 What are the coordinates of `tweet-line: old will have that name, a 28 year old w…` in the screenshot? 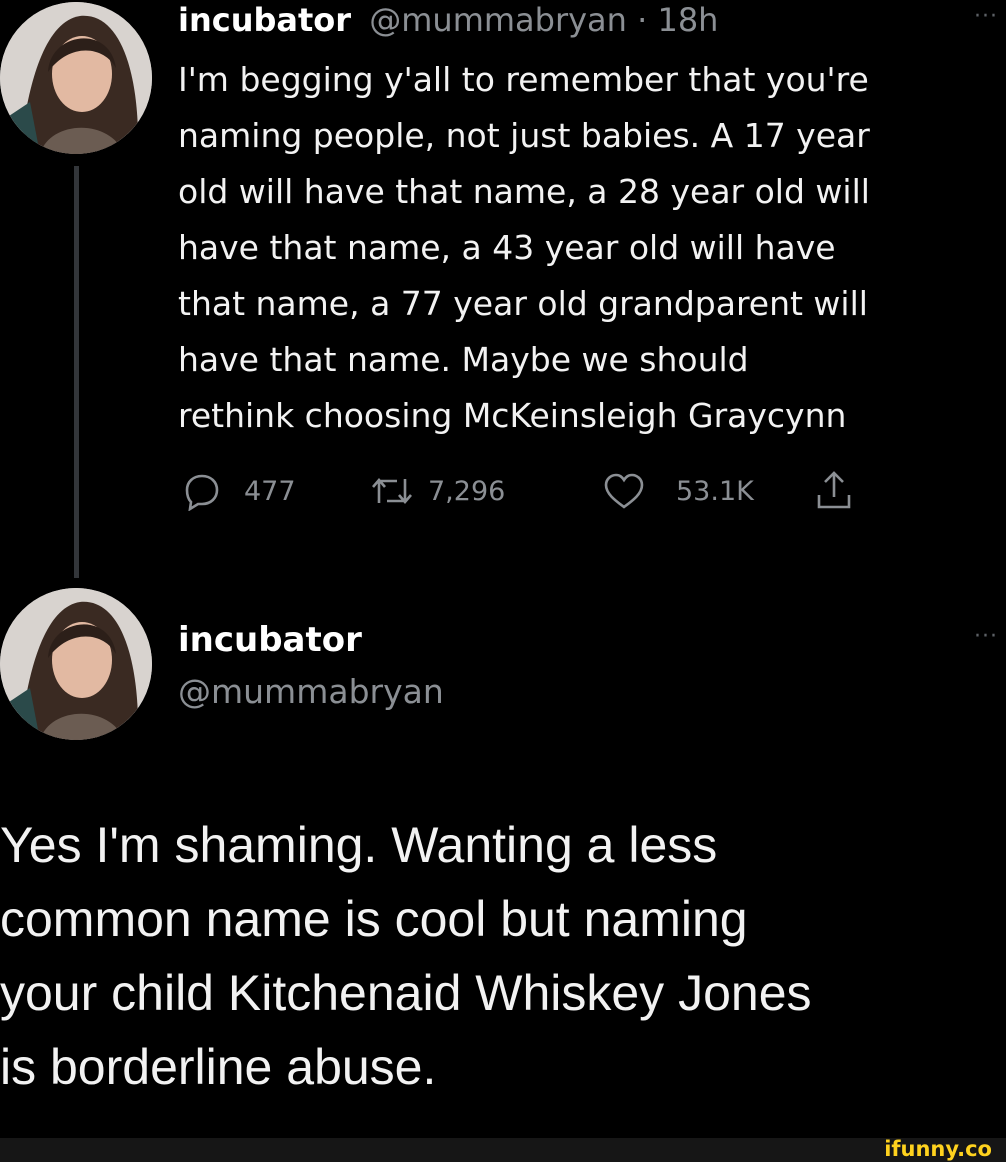 It's located at (524, 191).